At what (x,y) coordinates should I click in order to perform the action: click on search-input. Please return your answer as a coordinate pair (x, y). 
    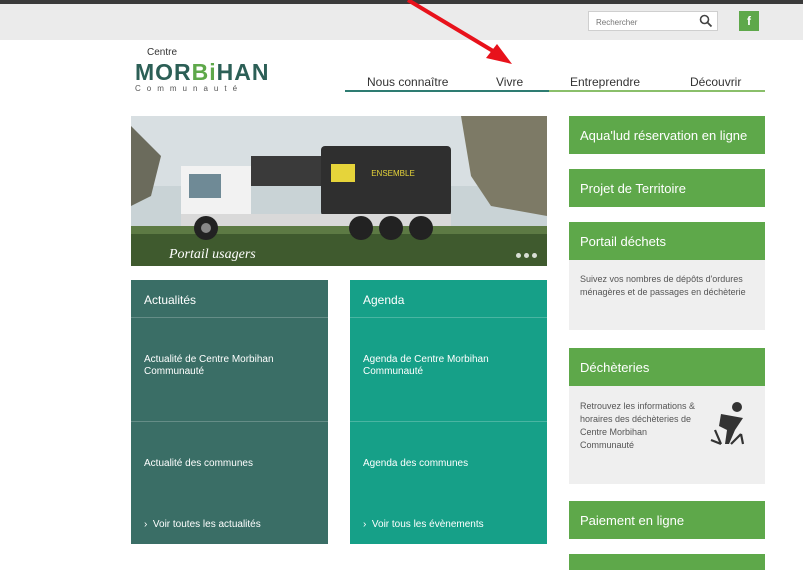
    Looking at the image, I should click on (646, 22).